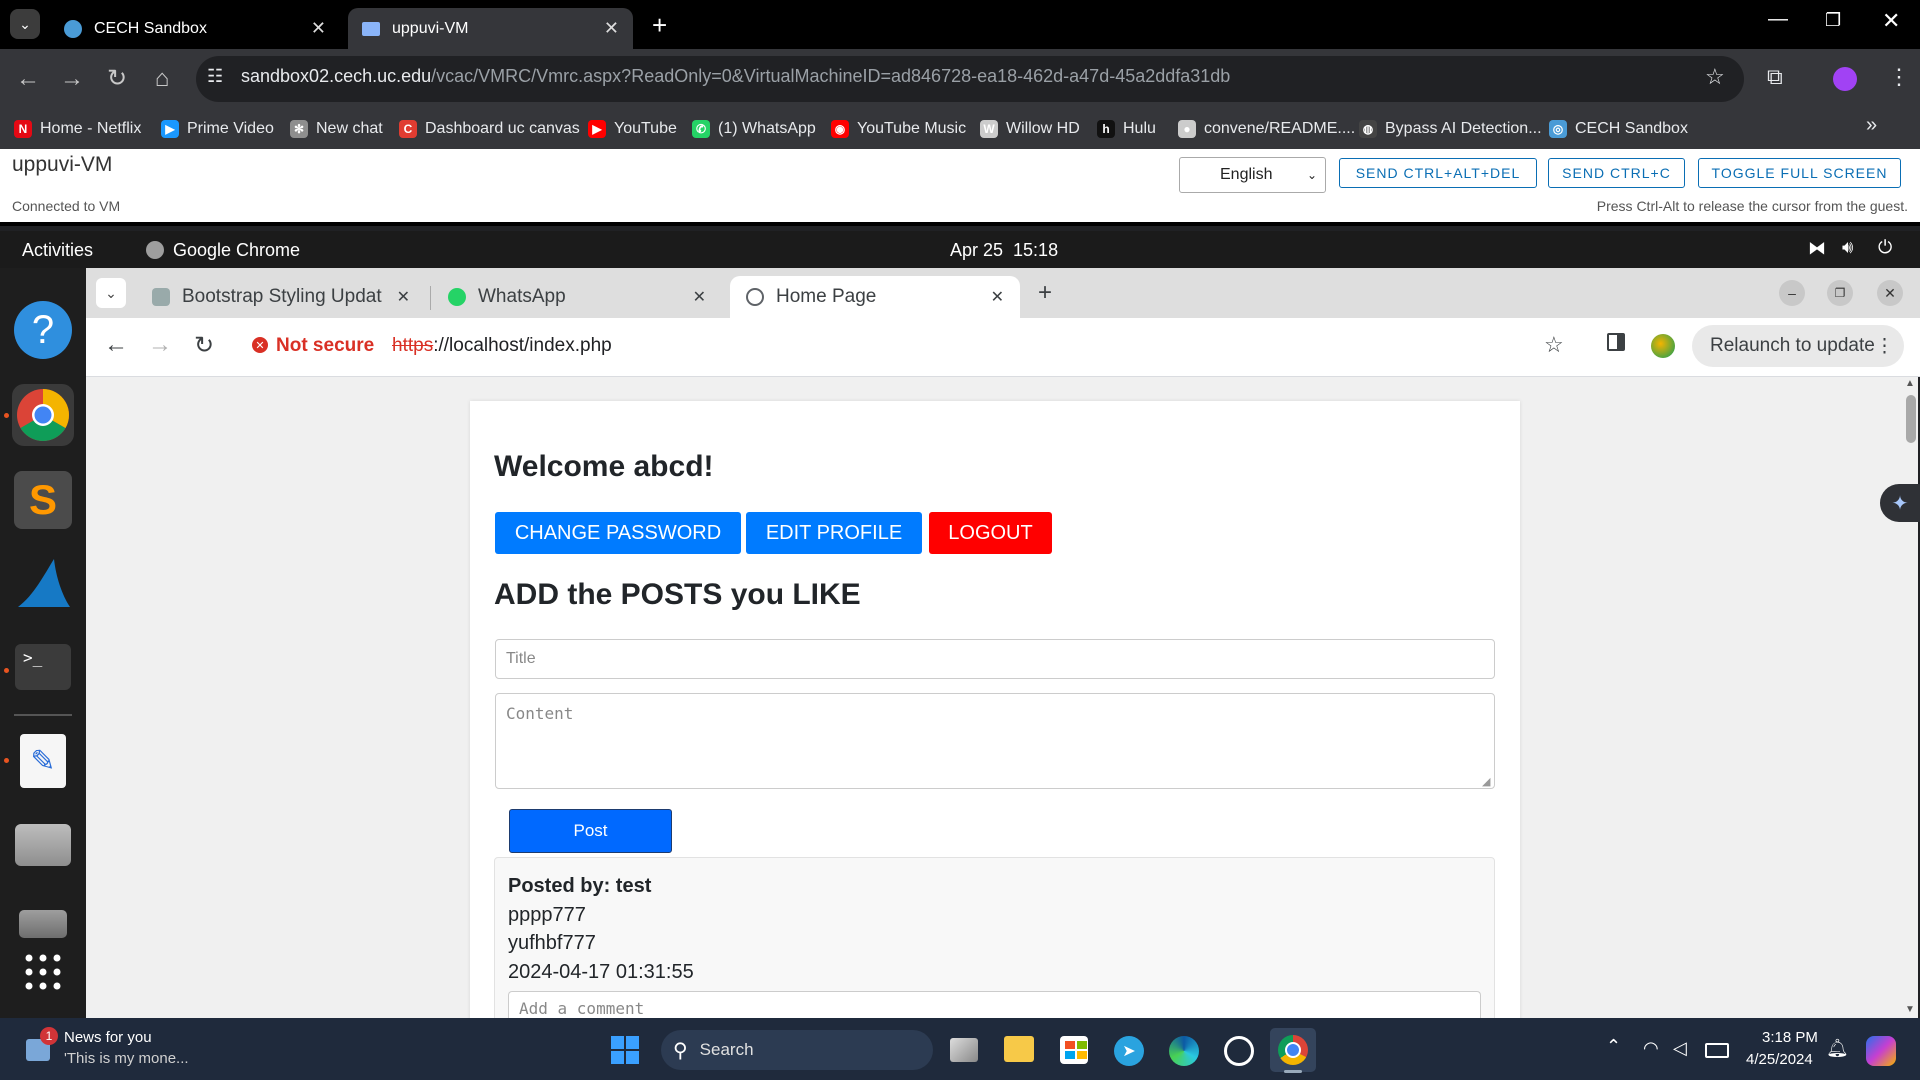 The height and width of the screenshot is (1080, 1920). Describe the element at coordinates (1833, 20) in the screenshot. I see `restore-button: ❐` at that location.